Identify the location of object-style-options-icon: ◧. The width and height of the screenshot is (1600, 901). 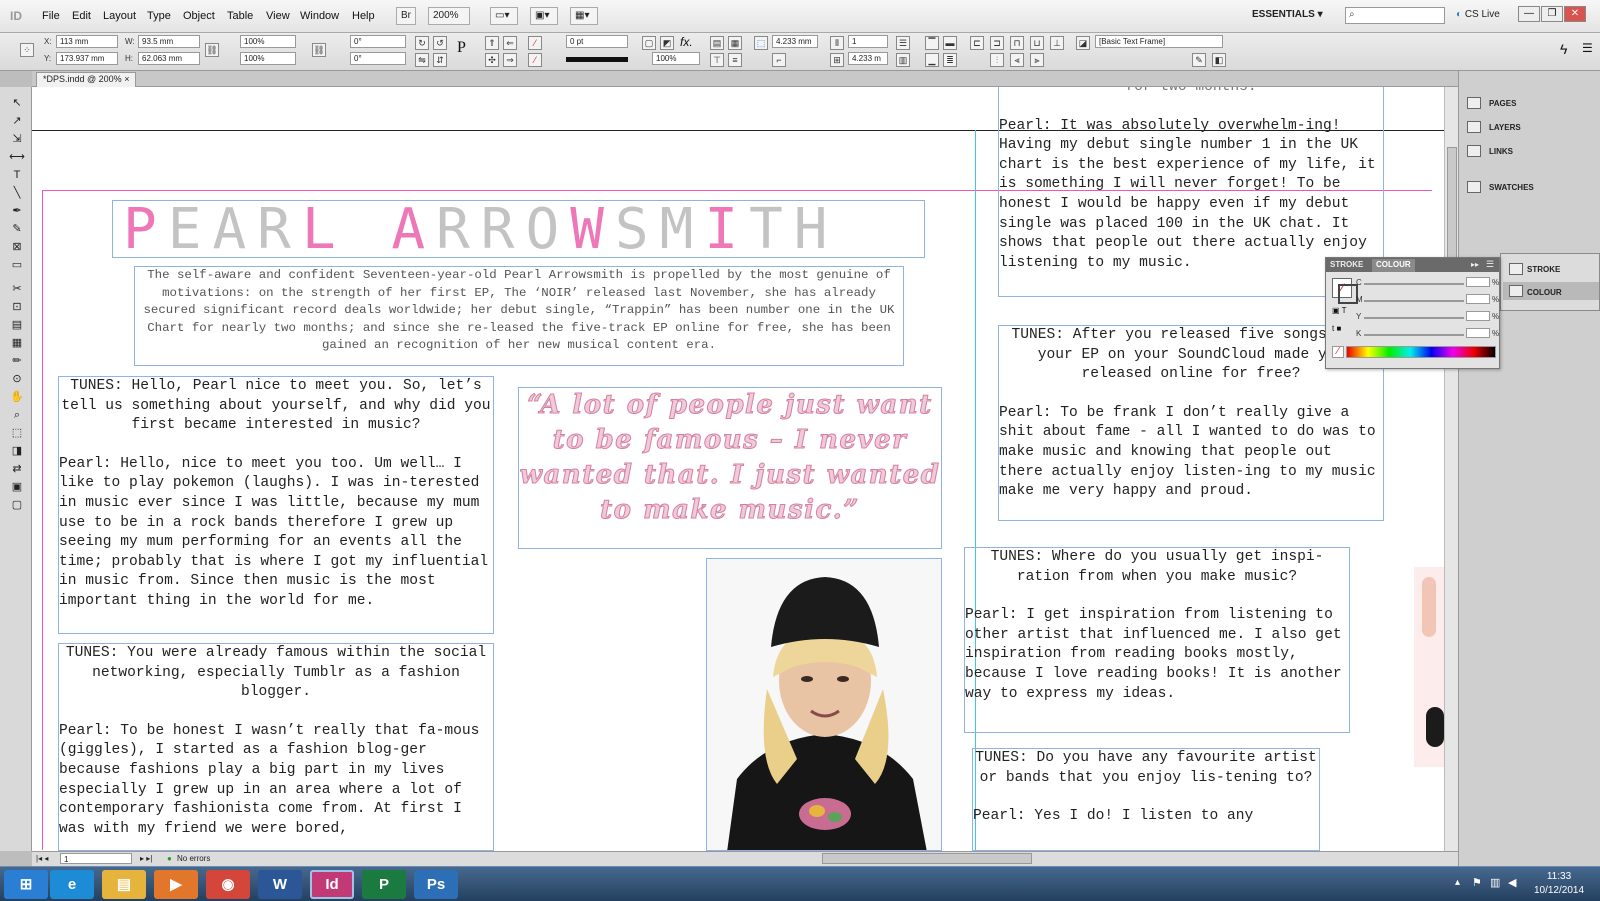
(1219, 60).